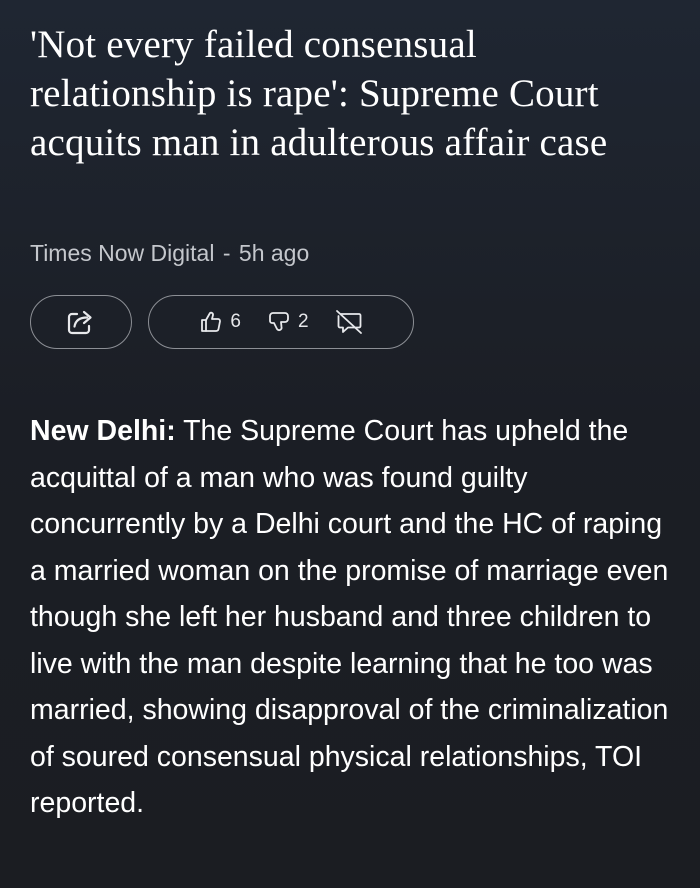  I want to click on reaction-bar: 6 2, so click(281, 322).